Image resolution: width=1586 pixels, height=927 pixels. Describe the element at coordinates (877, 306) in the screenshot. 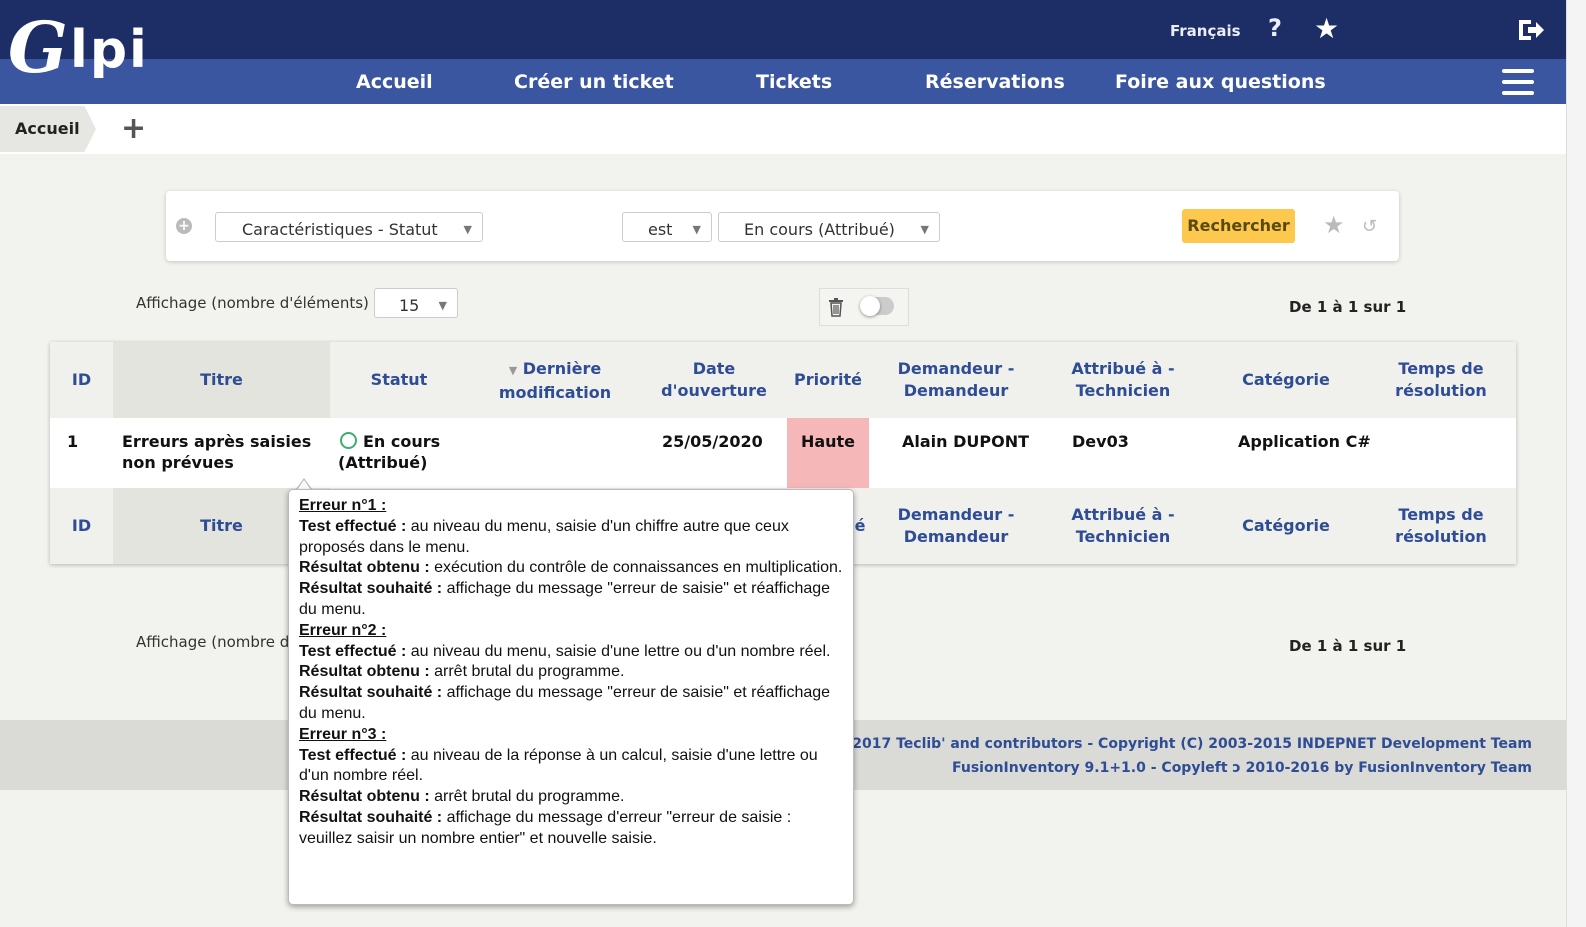

I see `massive-toggle` at that location.